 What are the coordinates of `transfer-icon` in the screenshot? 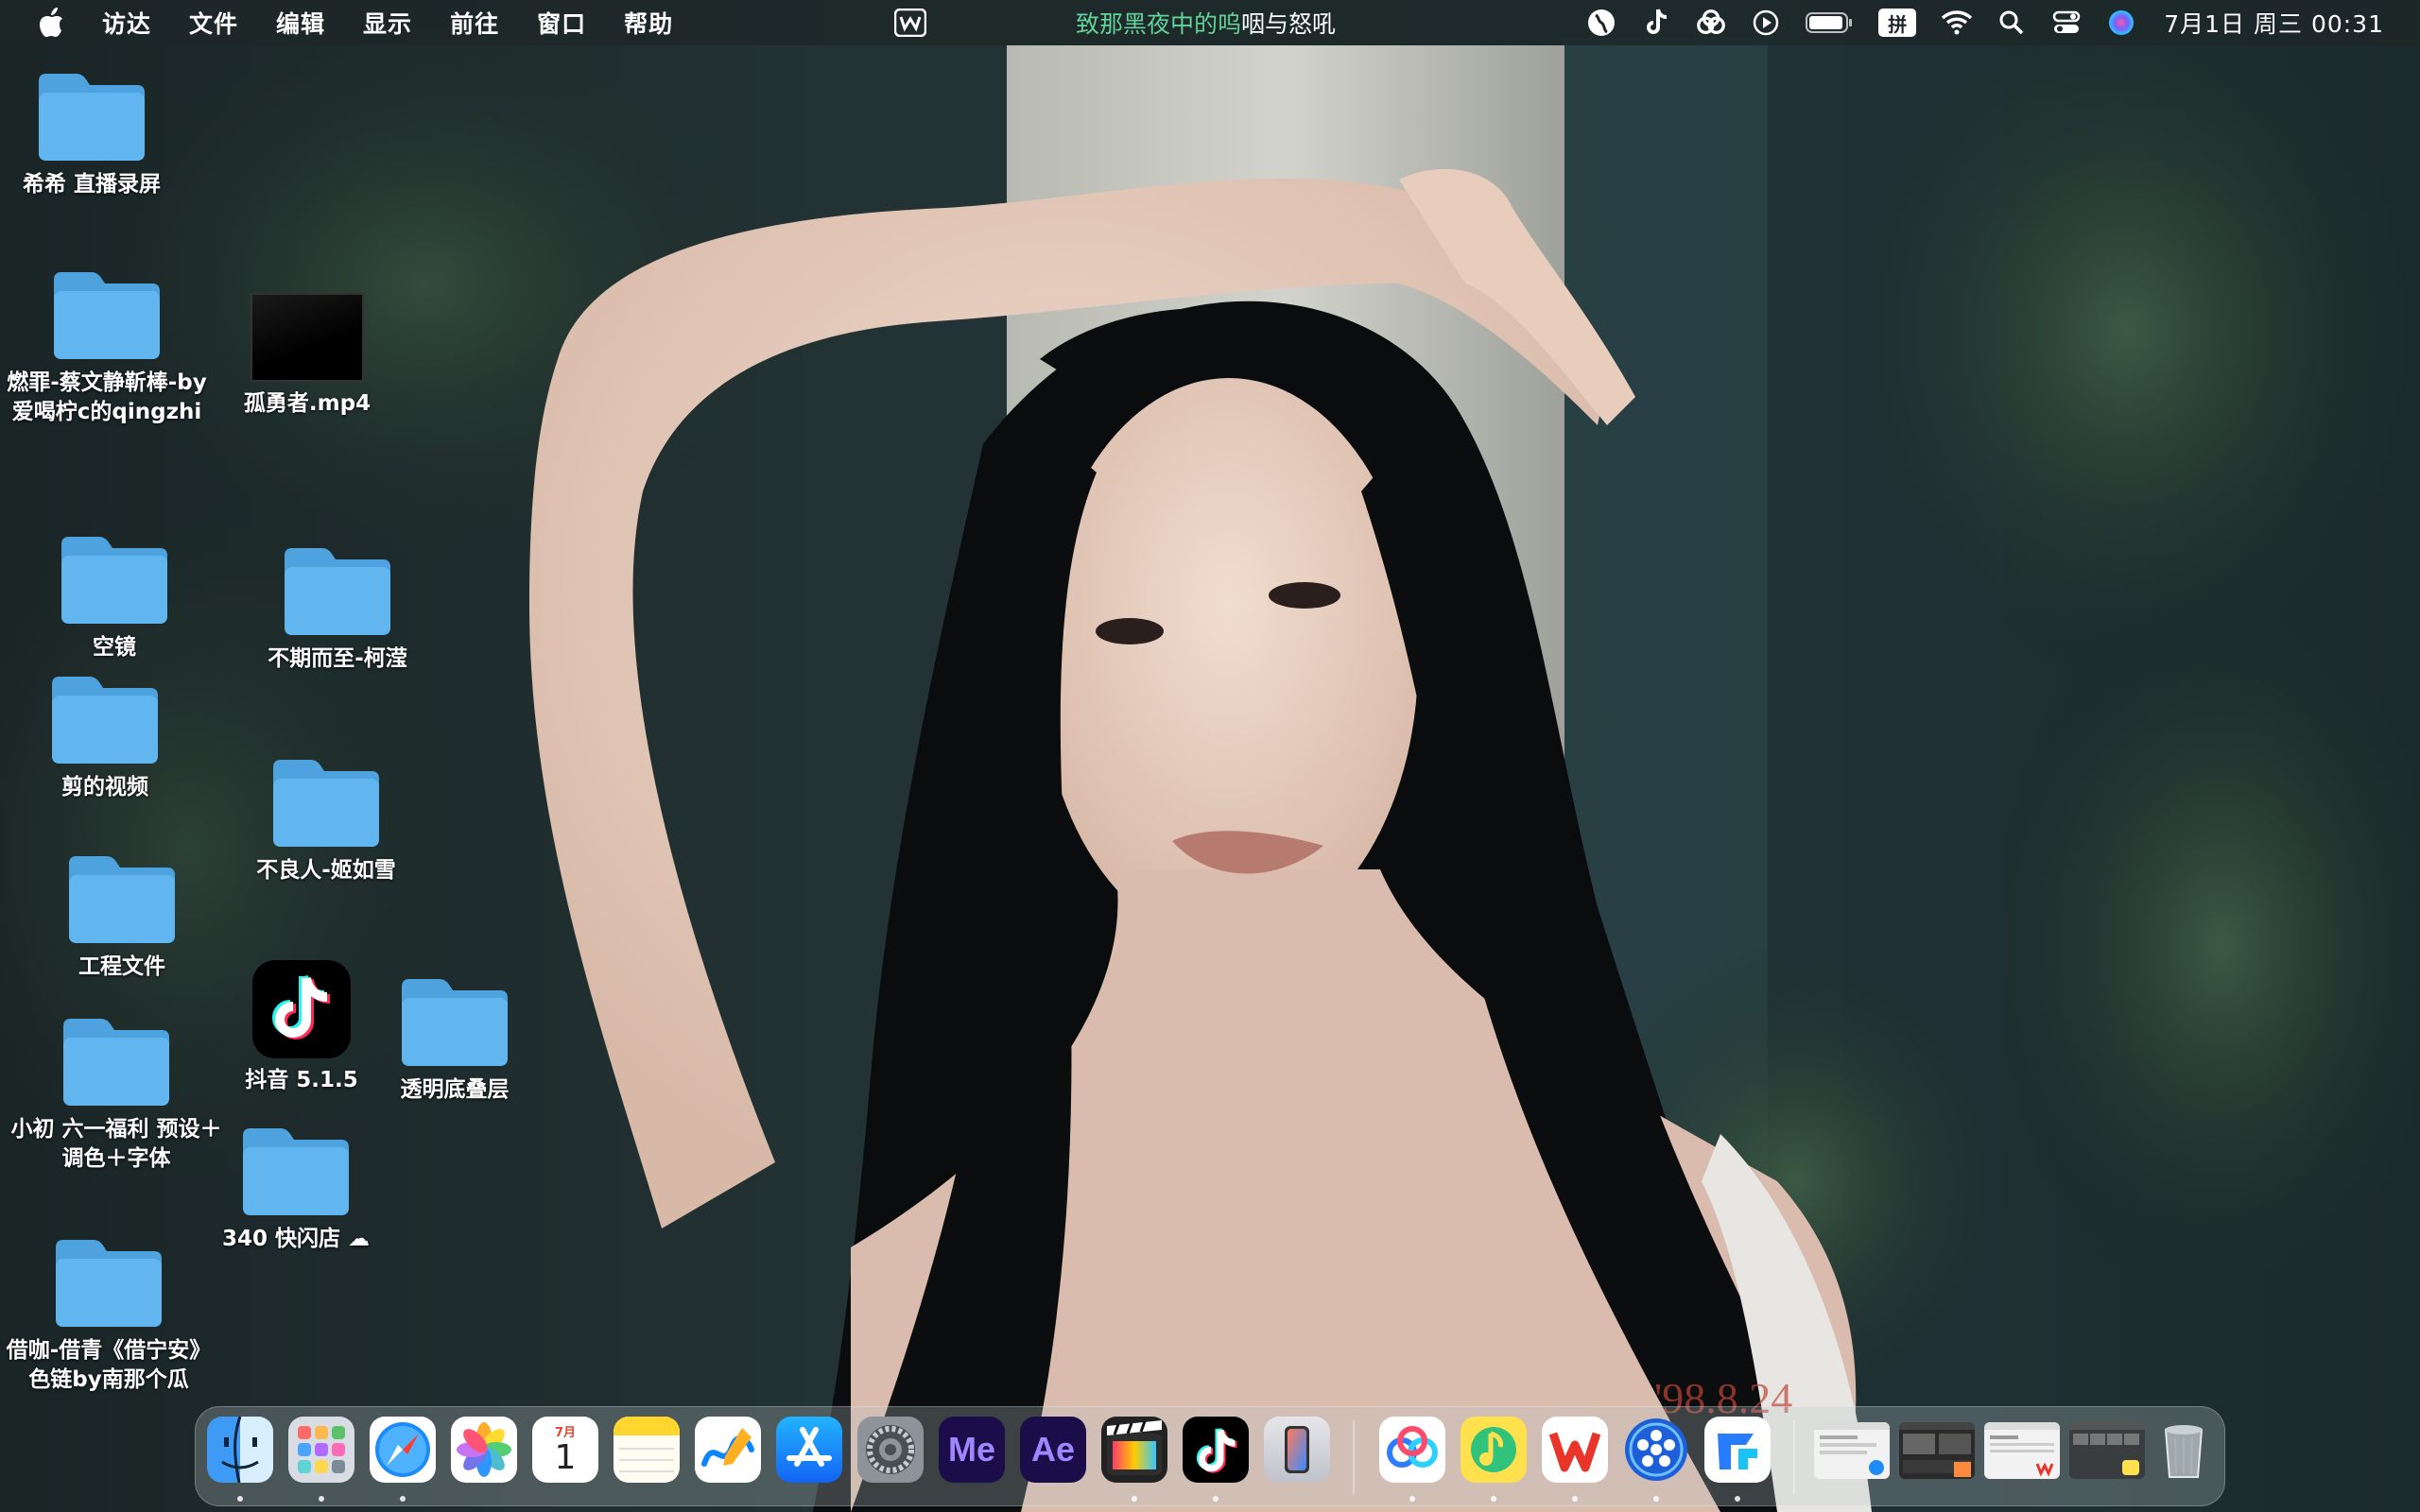 It's located at (1737, 1451).